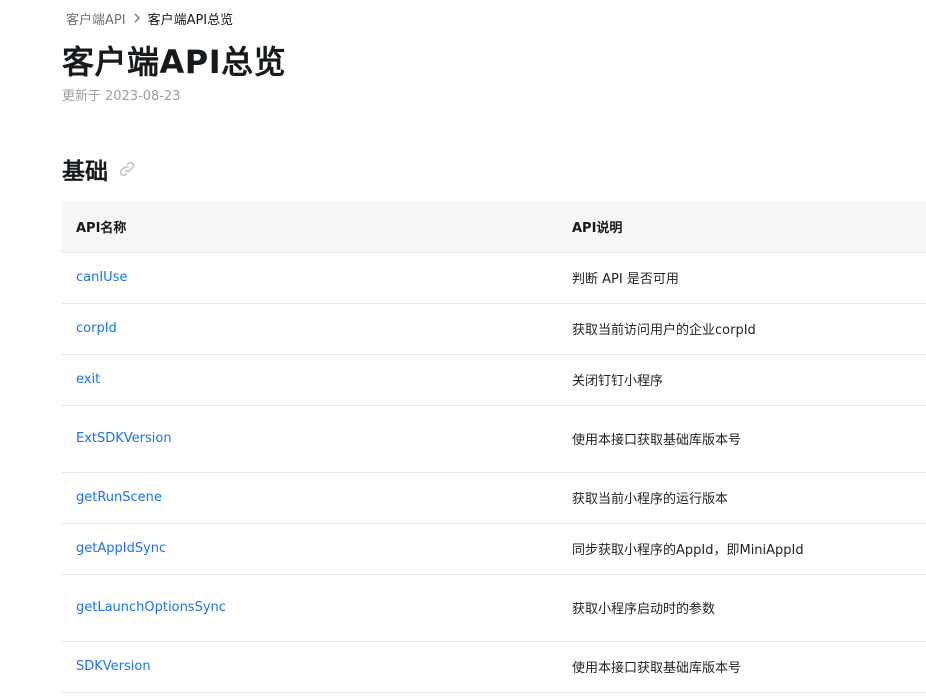 The image size is (926, 696). What do you see at coordinates (742, 380) in the screenshot?
I see `api-description: 关闭钉钉小程序` at bounding box center [742, 380].